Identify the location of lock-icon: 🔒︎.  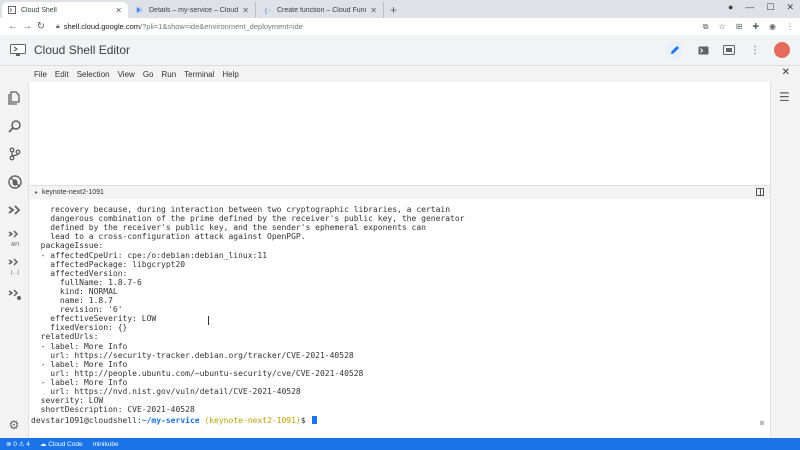
(58, 26).